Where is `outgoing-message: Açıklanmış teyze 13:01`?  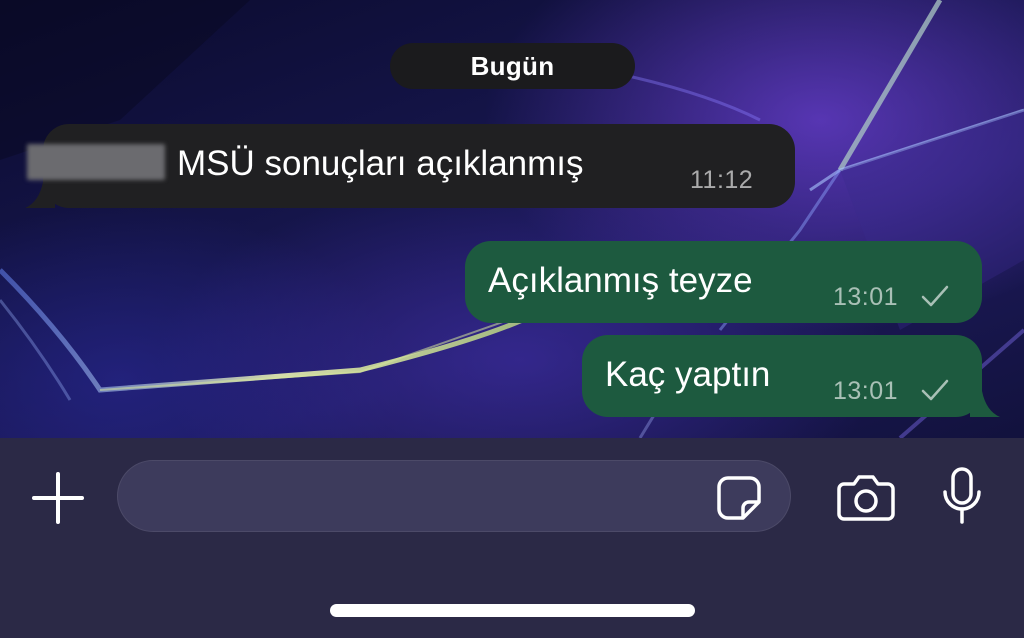 outgoing-message: Açıklanmış teyze 13:01 is located at coordinates (723, 282).